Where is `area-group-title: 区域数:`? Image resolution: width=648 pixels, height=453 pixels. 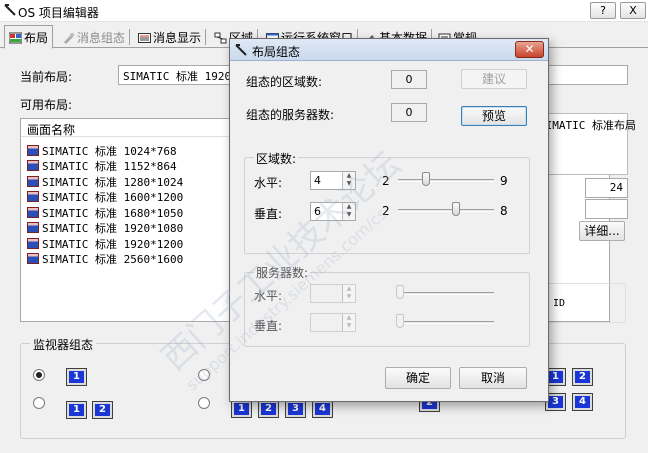 area-group-title: 区域数: is located at coordinates (276, 158).